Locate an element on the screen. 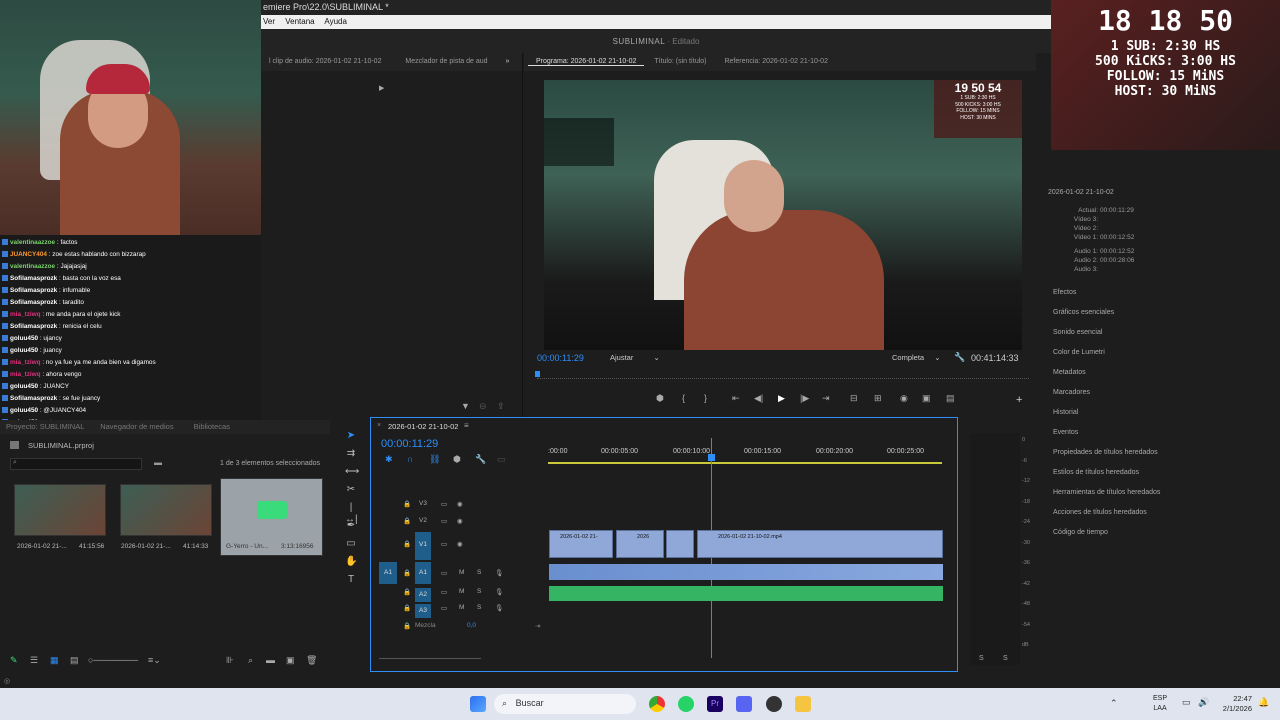  close-icon: × is located at coordinates (379, 425).